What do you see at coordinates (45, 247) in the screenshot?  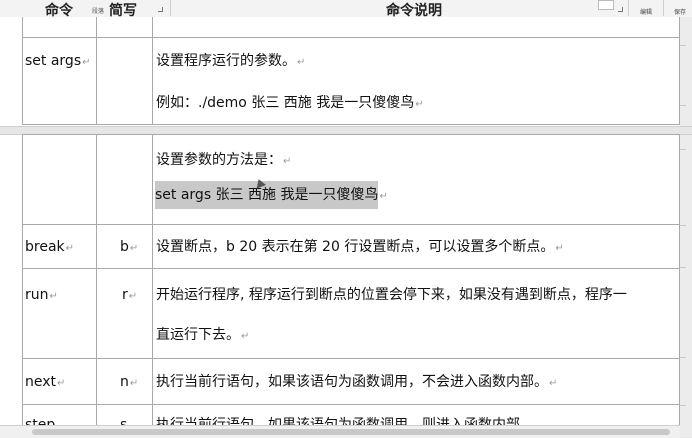 I see `command-cell: break` at bounding box center [45, 247].